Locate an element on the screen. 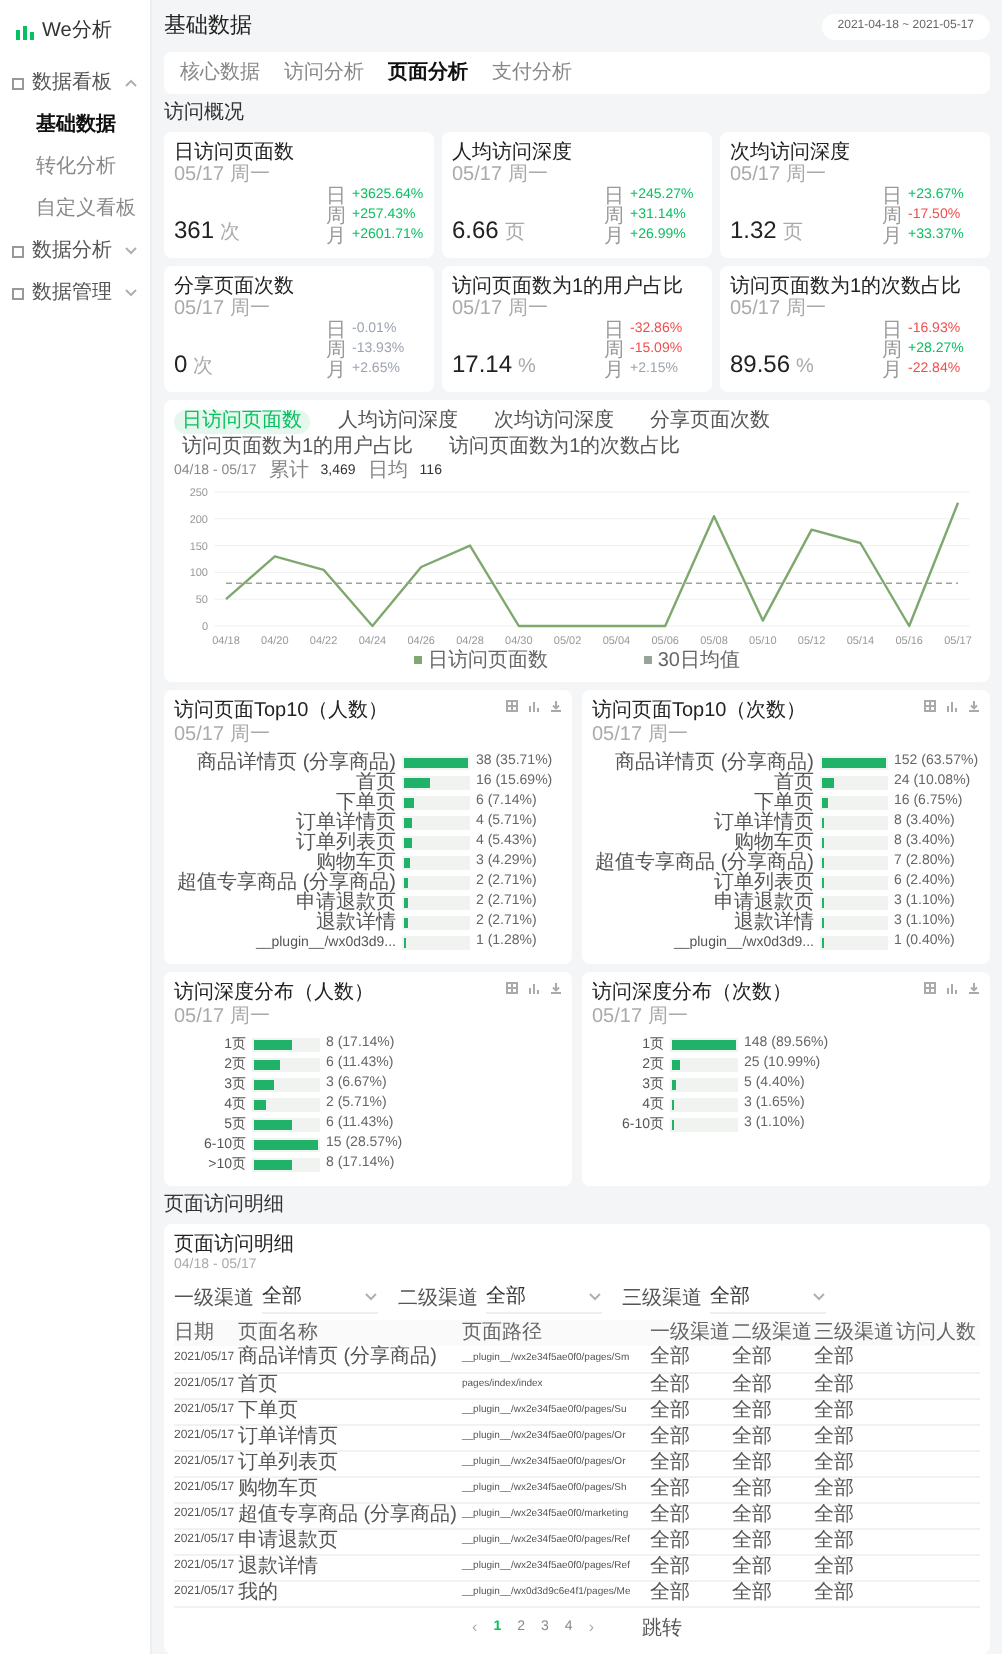 The width and height of the screenshot is (1002, 1654). metric-title: 分享页面次数 is located at coordinates (235, 286).